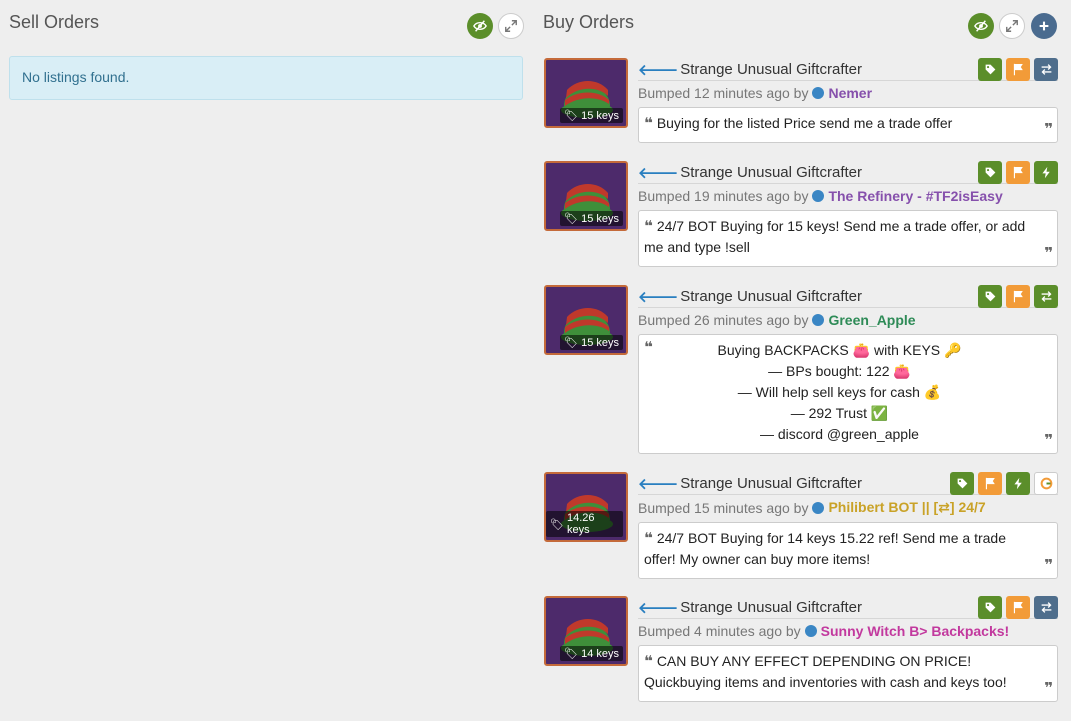 The width and height of the screenshot is (1071, 721). Describe the element at coordinates (591, 653) in the screenshot. I see `price-tag: 🏷 14 keys` at that location.